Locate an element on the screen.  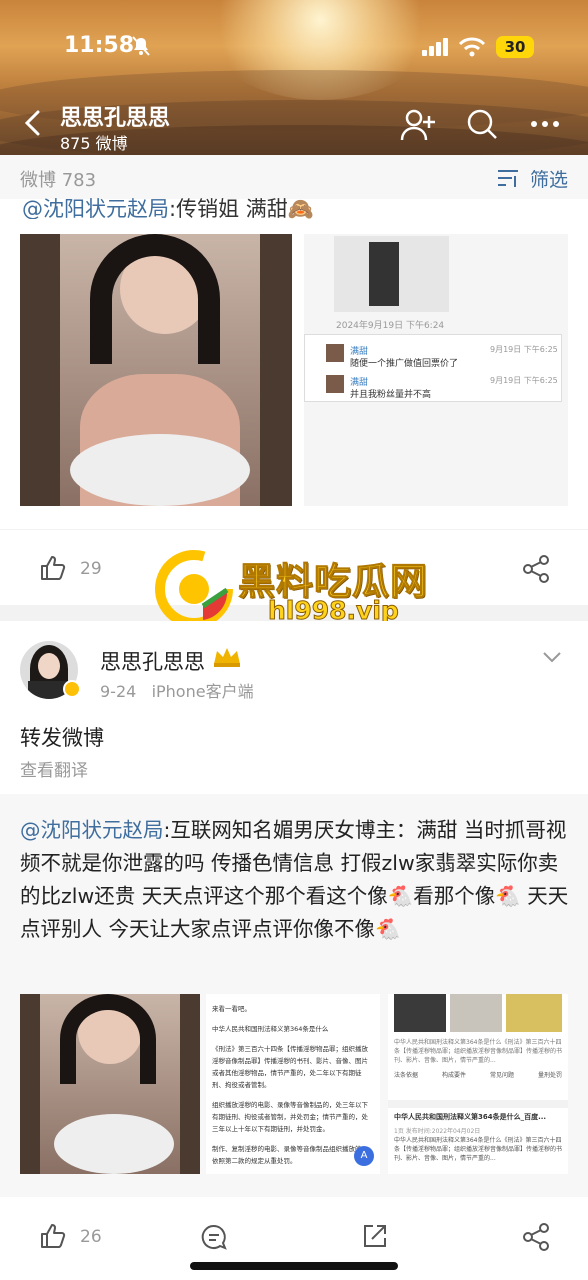
chevron-down-icon is located at coordinates (552, 657).